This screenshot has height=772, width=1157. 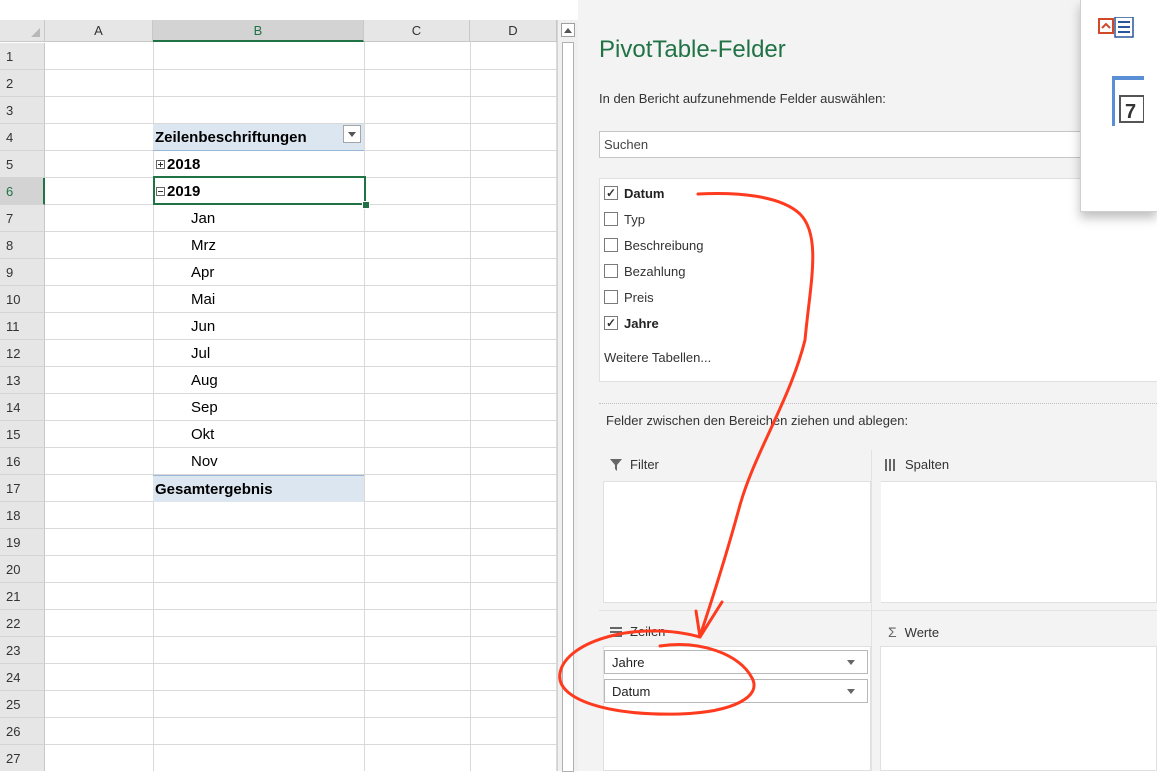 What do you see at coordinates (568, 30) in the screenshot?
I see `scroll-up-arrow-icon` at bounding box center [568, 30].